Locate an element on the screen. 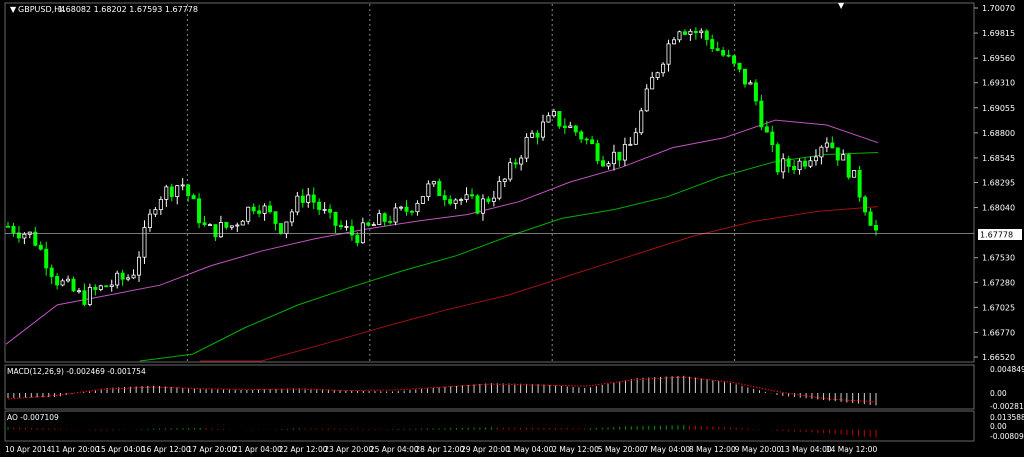 The image size is (1024, 457). time-tick-label: 21 Apr 04:00 is located at coordinates (257, 449).